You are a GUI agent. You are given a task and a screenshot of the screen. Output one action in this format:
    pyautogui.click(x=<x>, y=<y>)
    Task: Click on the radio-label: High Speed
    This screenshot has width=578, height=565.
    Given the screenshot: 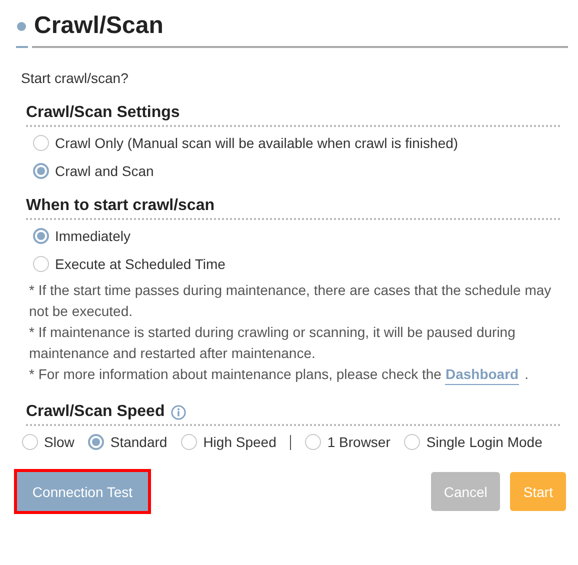 What is the action you would take?
    pyautogui.click(x=239, y=442)
    